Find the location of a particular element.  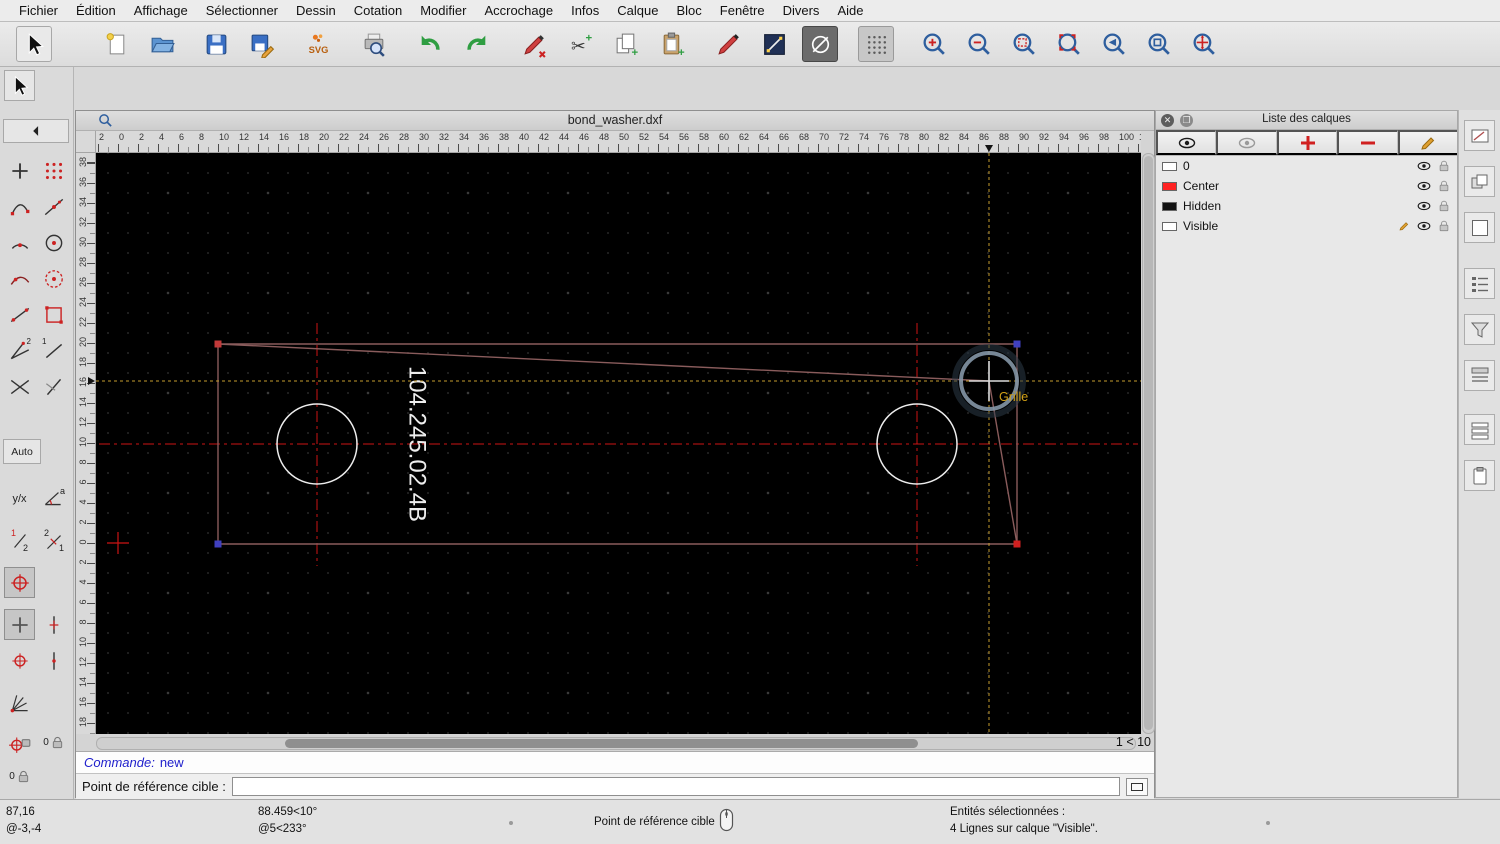

horizontal-scrollbar is located at coordinates (616, 743).